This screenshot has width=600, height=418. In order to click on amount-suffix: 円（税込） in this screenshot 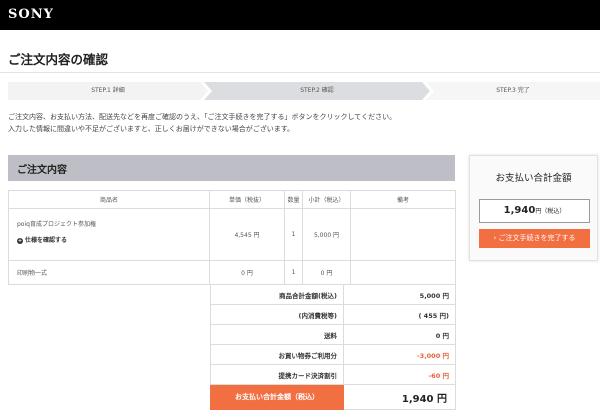, I will do `click(550, 211)`.